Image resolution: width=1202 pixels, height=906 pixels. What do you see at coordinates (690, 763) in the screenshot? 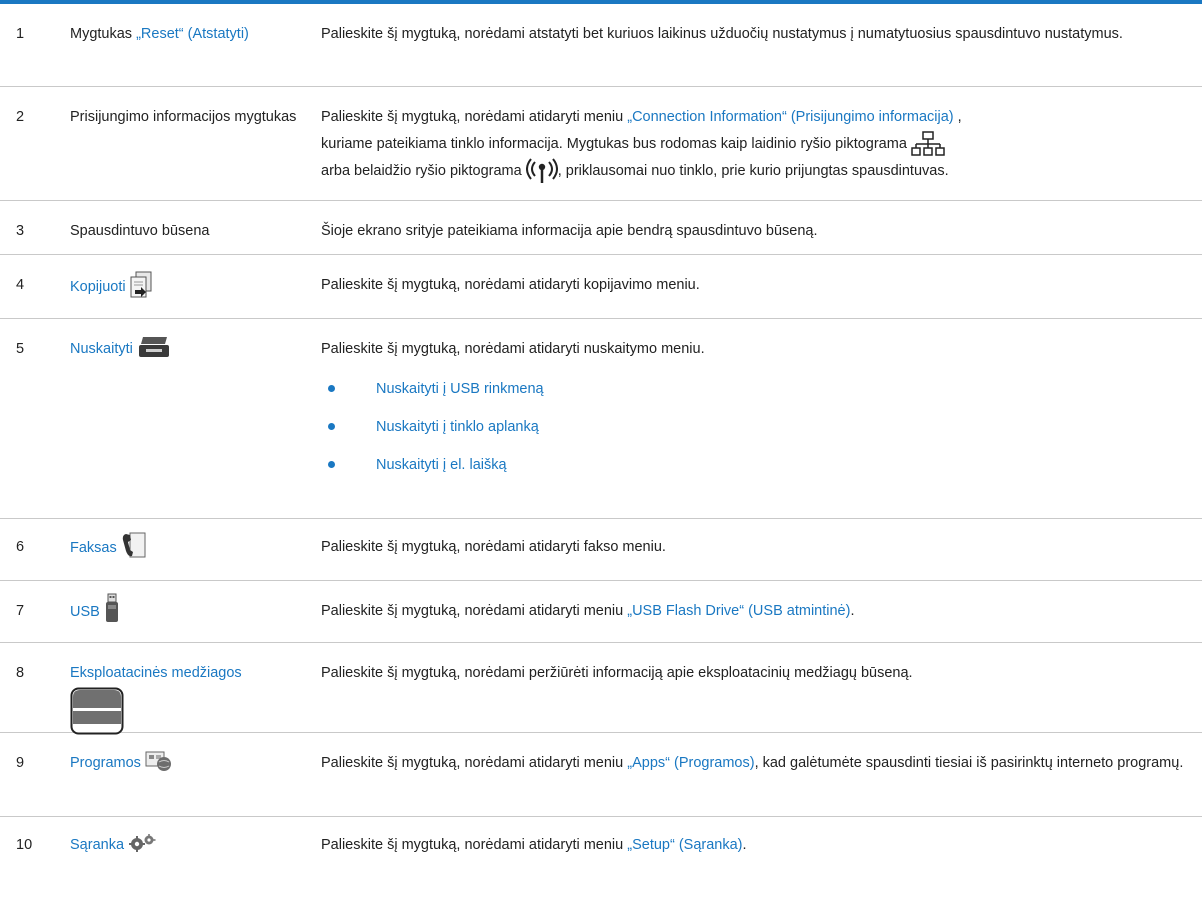
I see `apps-menu-link: „Apps“ (Programos)` at bounding box center [690, 763].